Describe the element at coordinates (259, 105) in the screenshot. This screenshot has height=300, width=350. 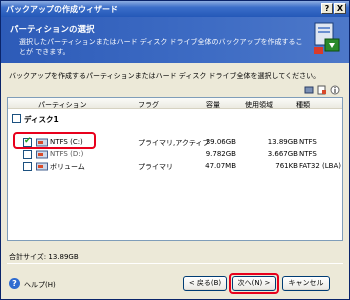
I see `column-used: 使用領域` at that location.